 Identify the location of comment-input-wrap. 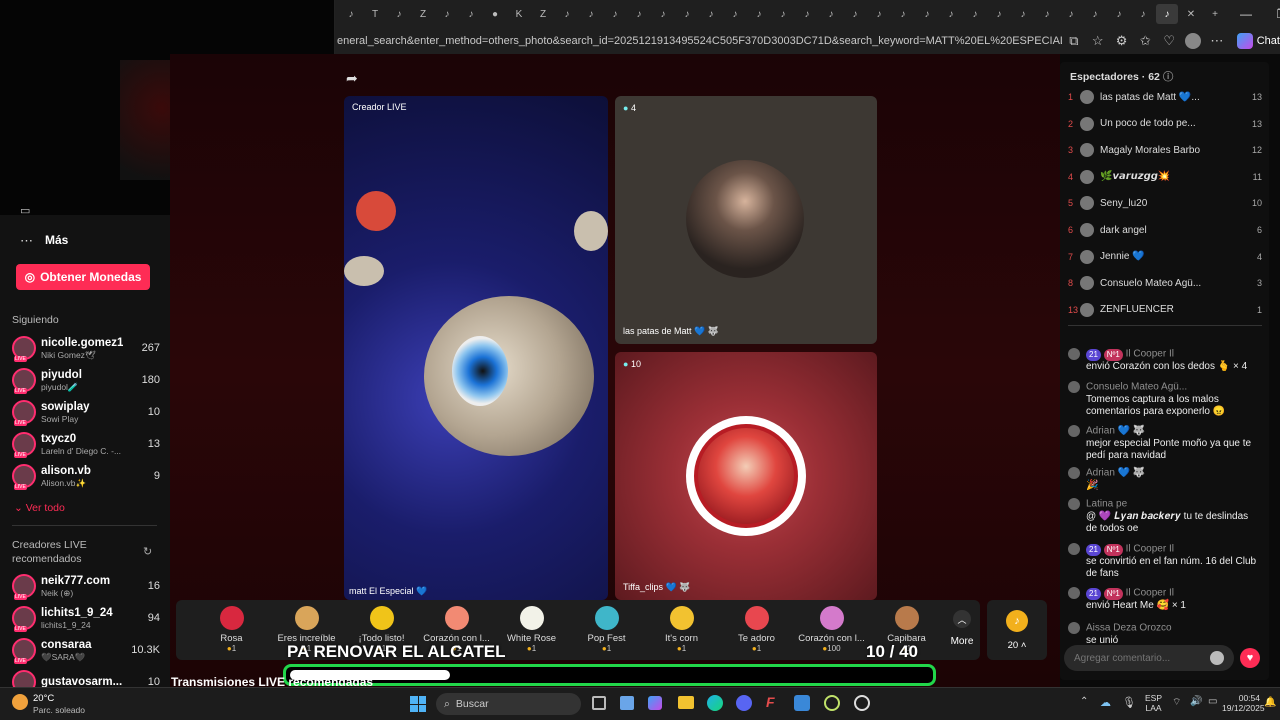
(1149, 658).